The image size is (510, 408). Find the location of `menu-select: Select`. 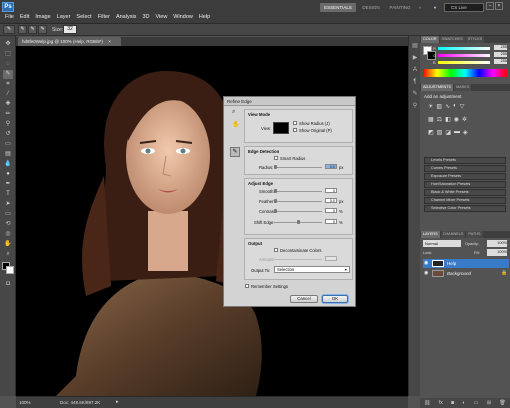

menu-select: Select is located at coordinates (83, 17).